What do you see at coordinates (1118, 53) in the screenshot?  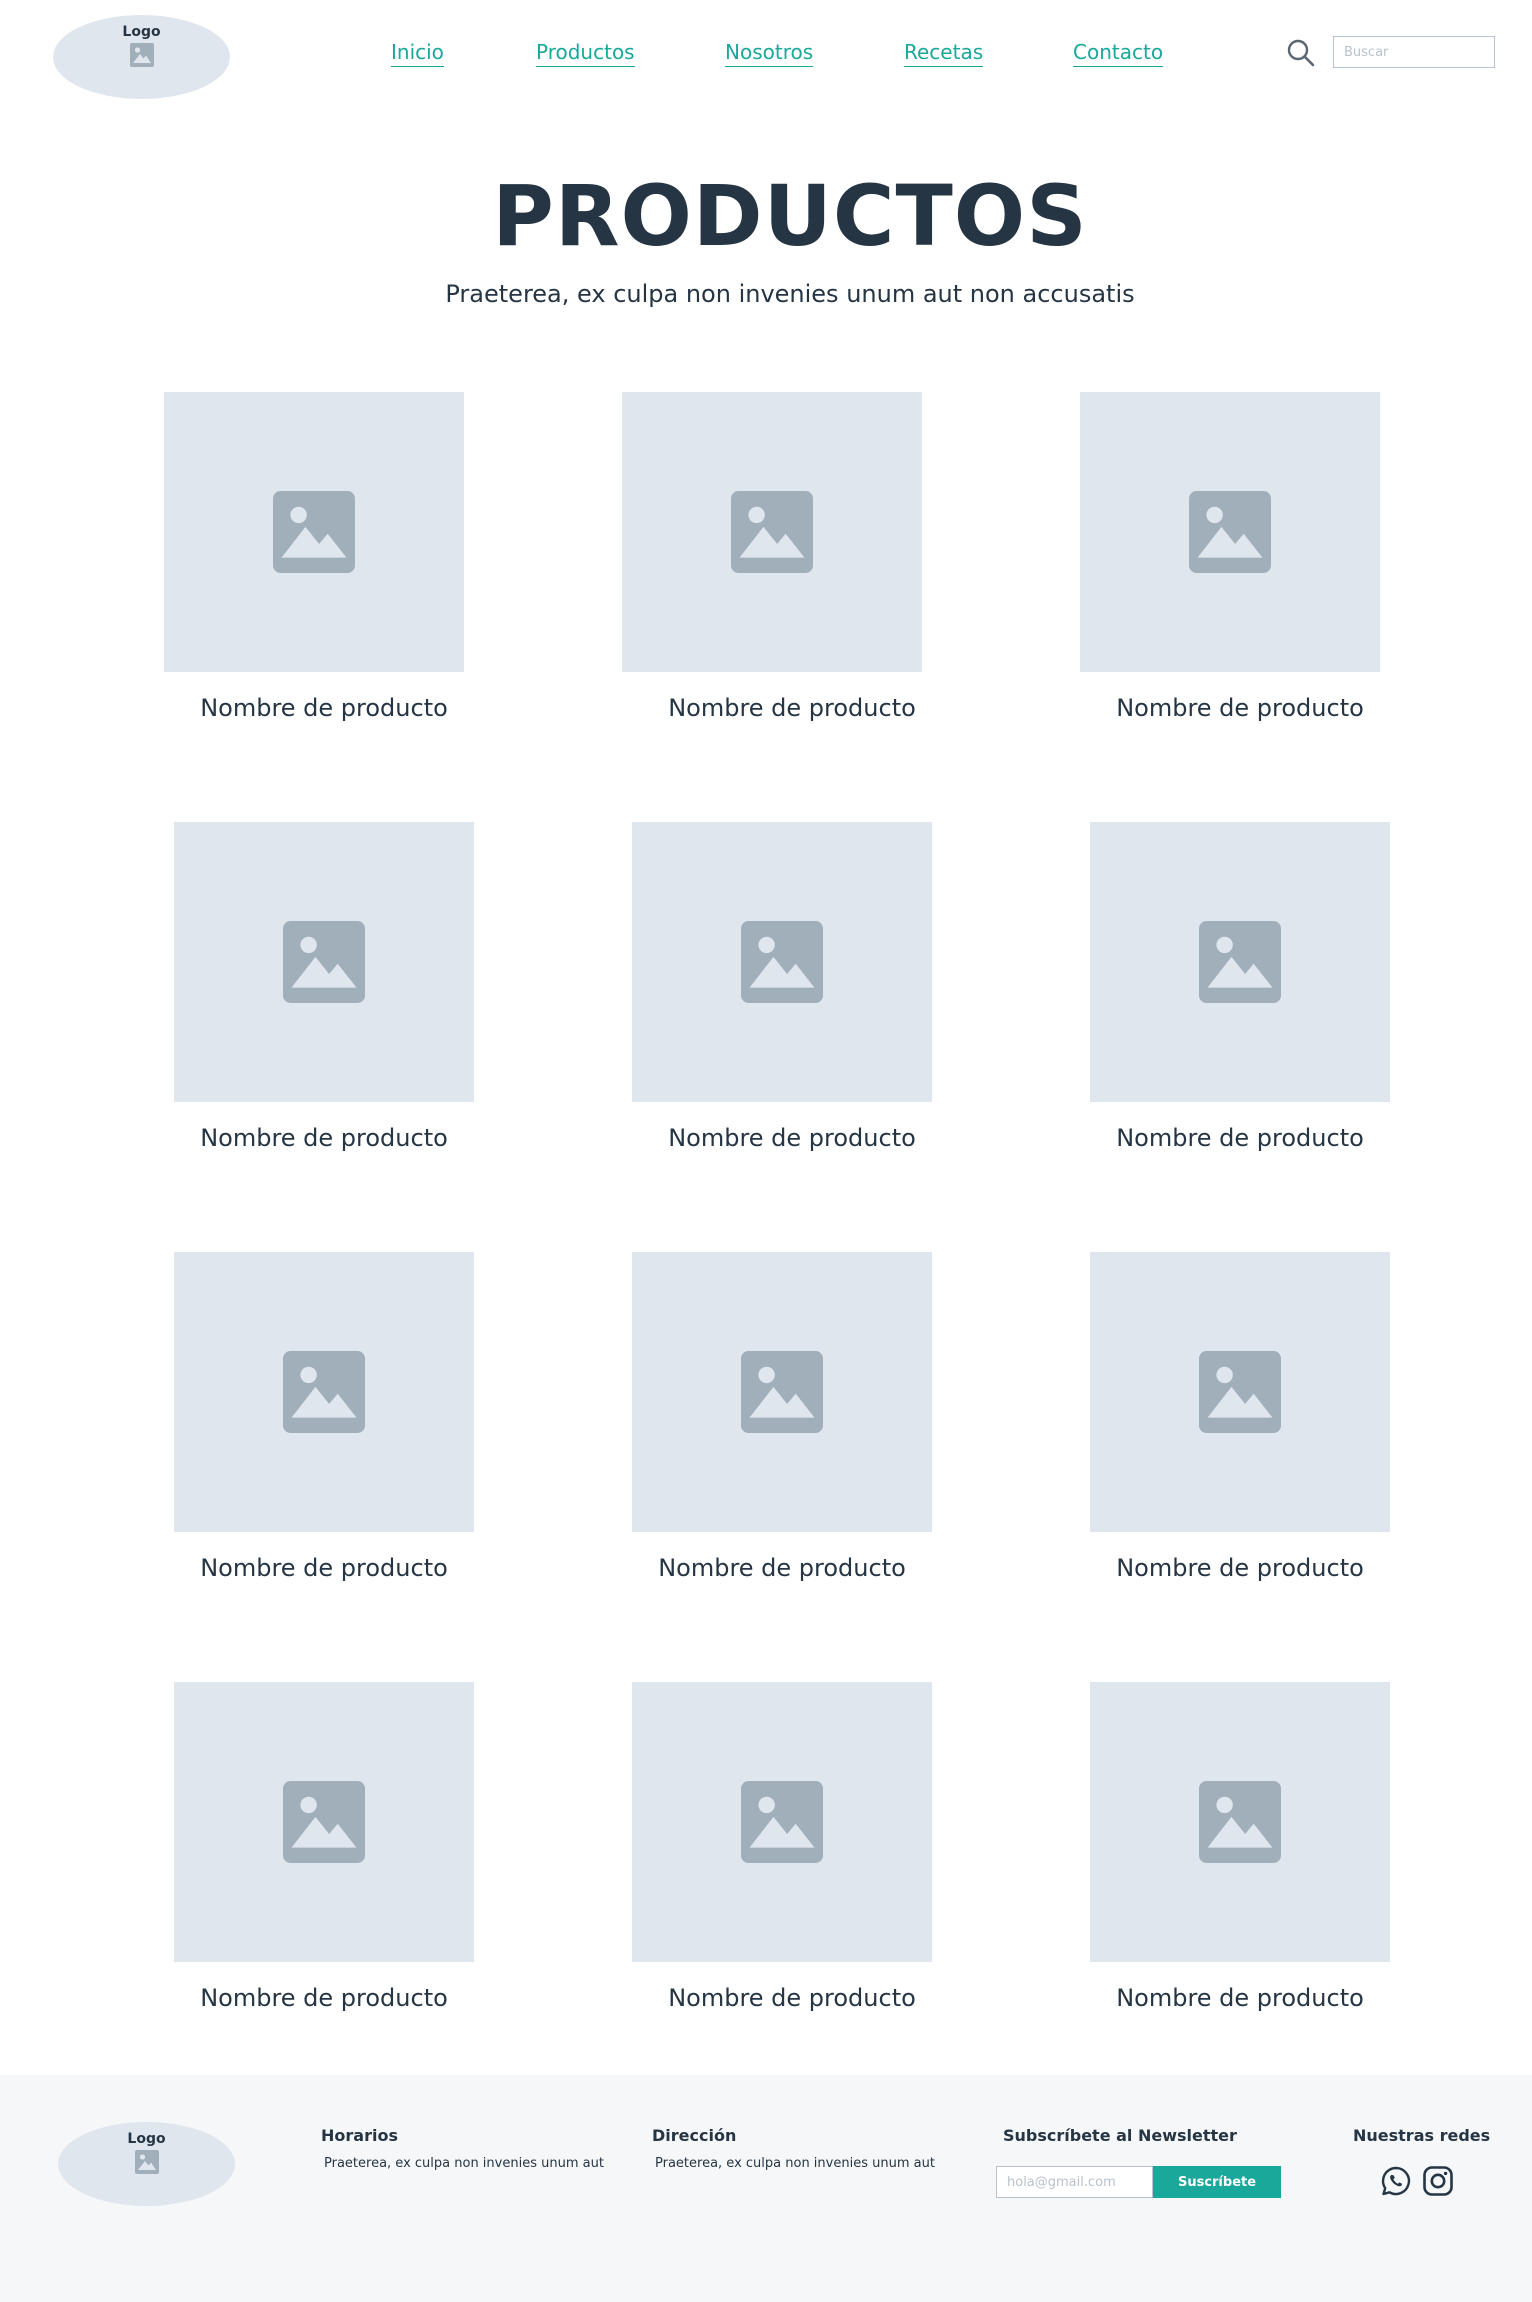 I see `nav-link-contacto: Contacto` at bounding box center [1118, 53].